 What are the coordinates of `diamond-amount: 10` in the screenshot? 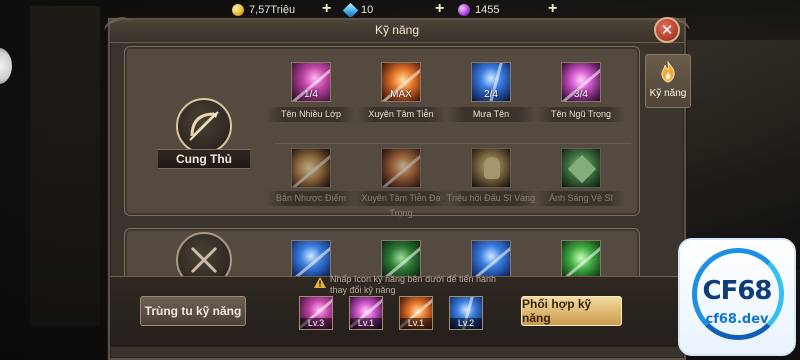 It's located at (367, 10).